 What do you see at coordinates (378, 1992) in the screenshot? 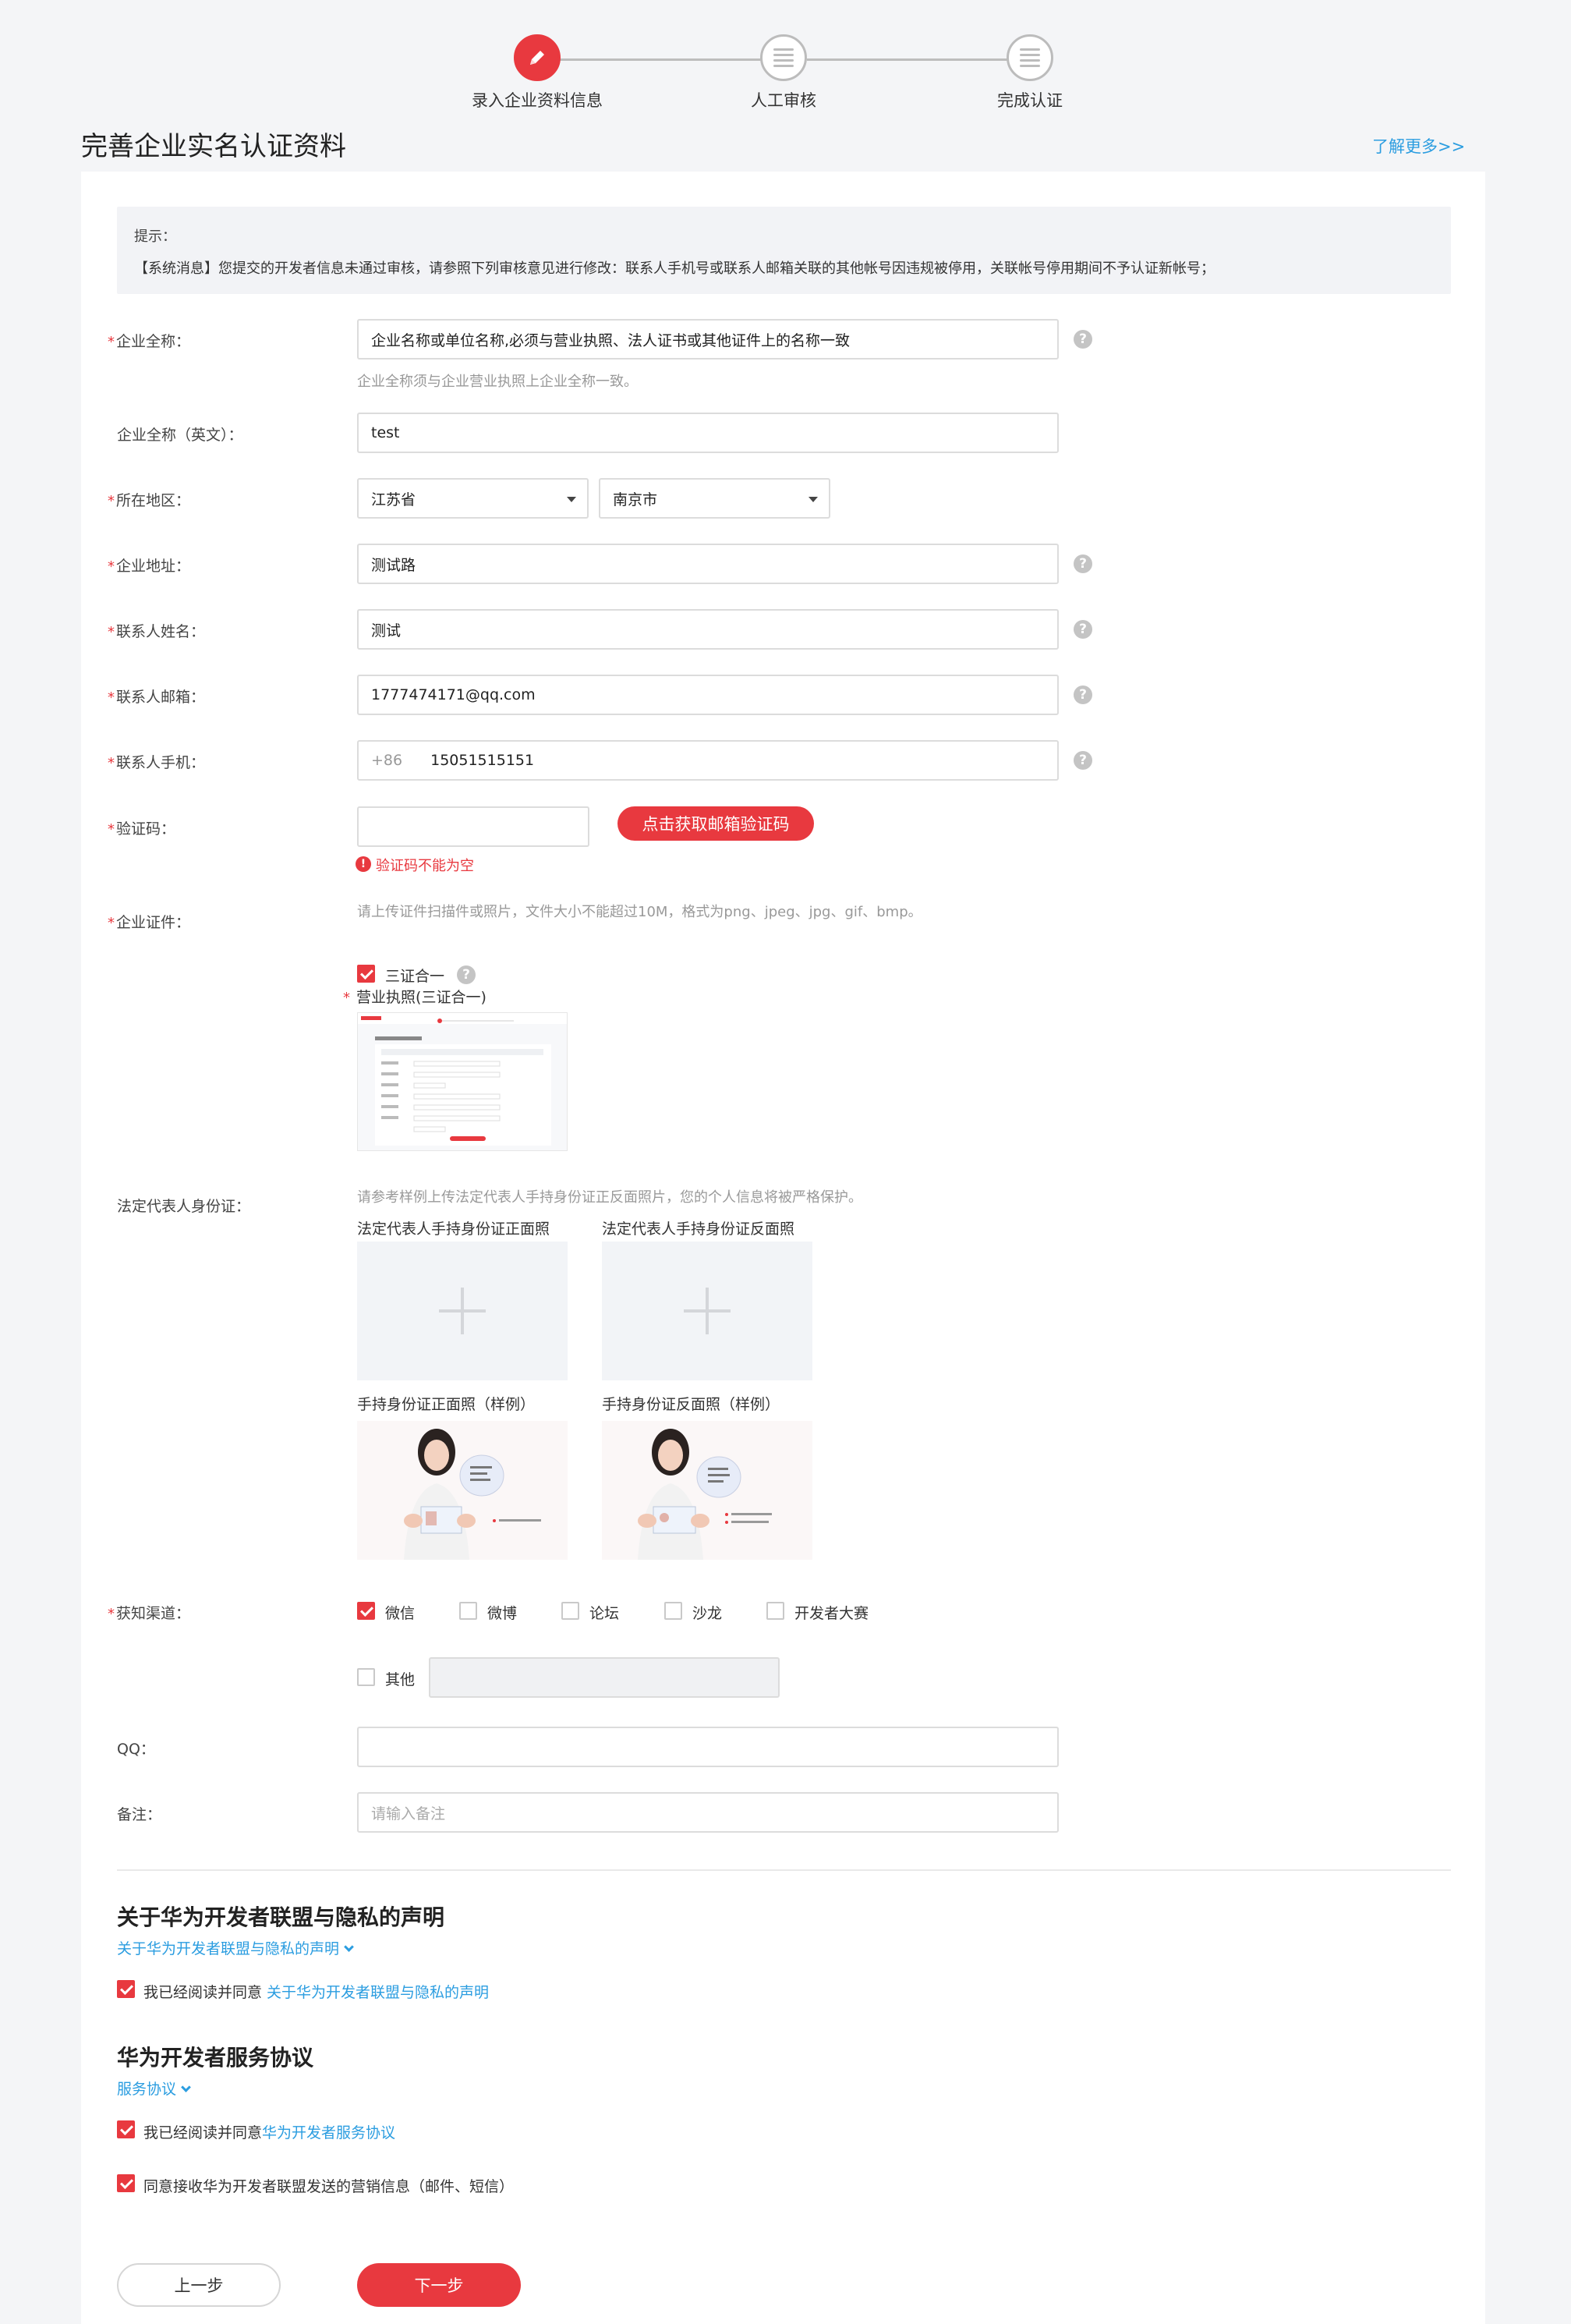
I see `privacy-statement-link: 关于华为开发者联盟与隐私的声明` at bounding box center [378, 1992].